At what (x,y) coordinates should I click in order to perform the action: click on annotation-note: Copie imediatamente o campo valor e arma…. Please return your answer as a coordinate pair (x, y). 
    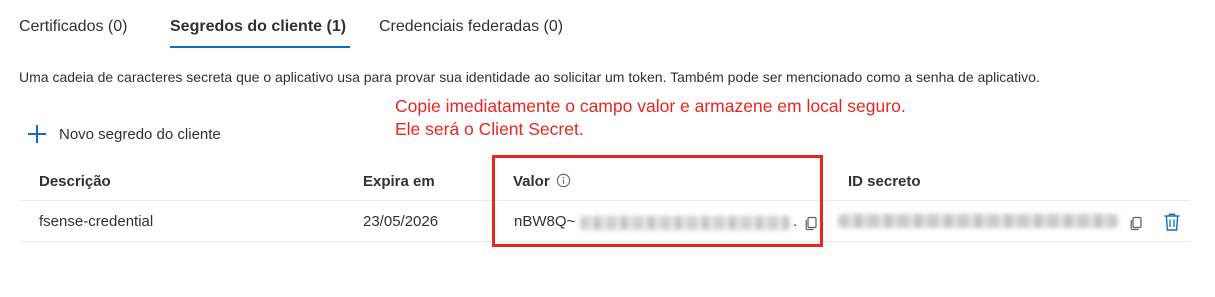
    Looking at the image, I should click on (650, 118).